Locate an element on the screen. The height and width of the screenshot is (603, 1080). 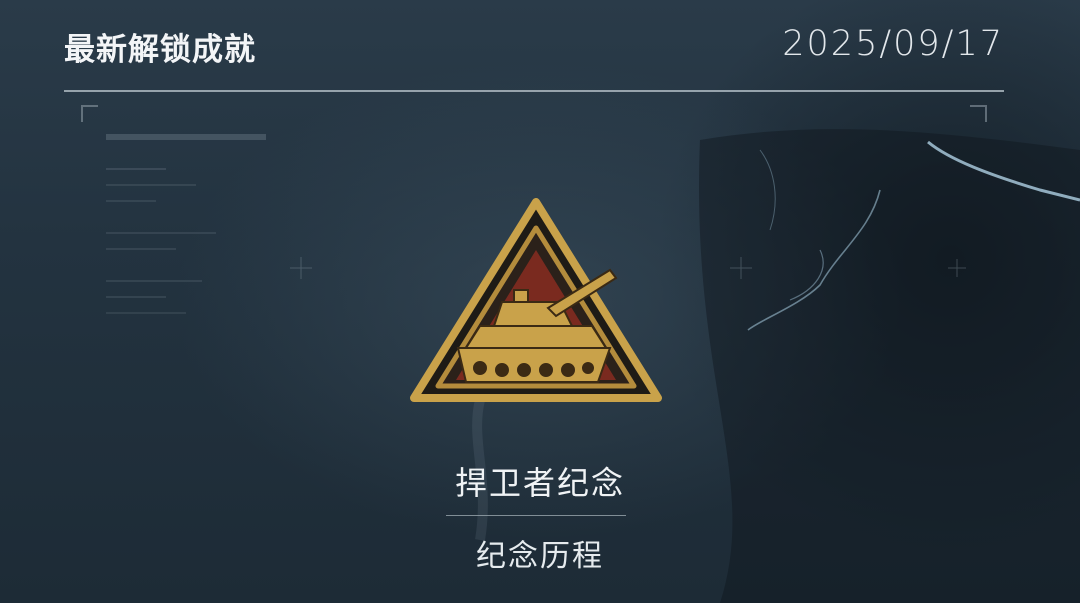
header-date: 2025/09/17 is located at coordinates (893, 44).